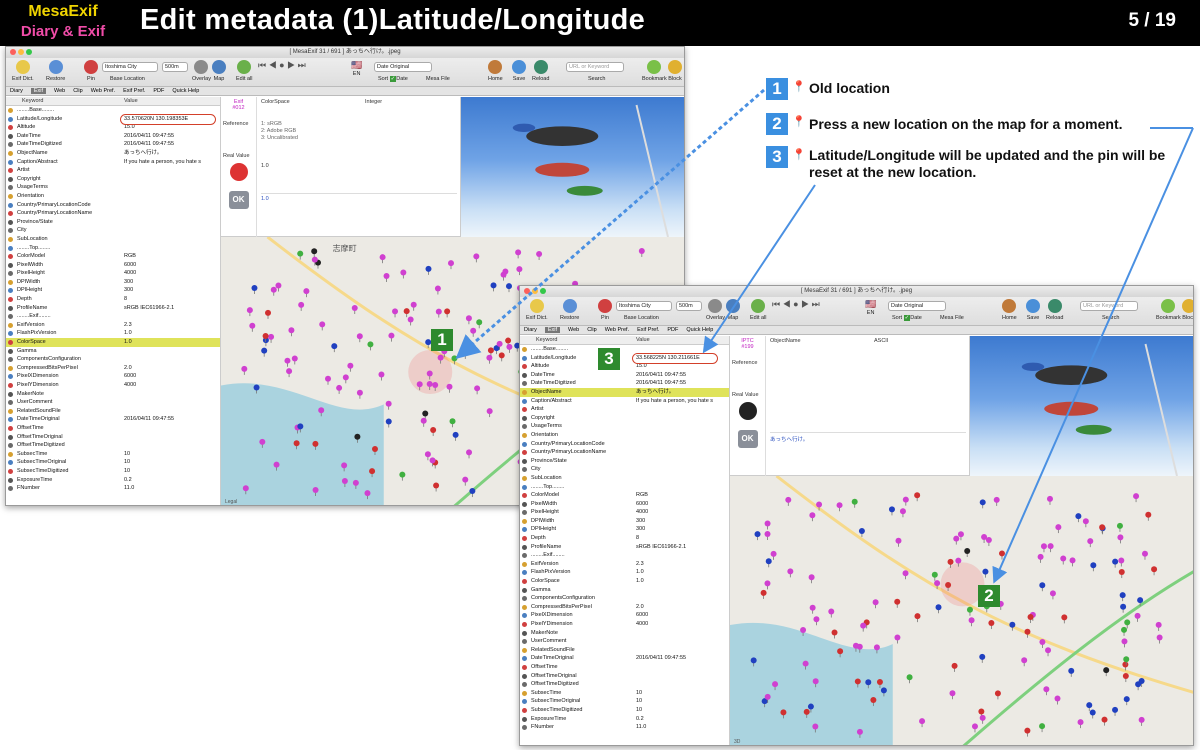 The image size is (1200, 750). Describe the element at coordinates (113, 471) in the screenshot. I see `table-row: SubsecTimeDigitized 10` at that location.